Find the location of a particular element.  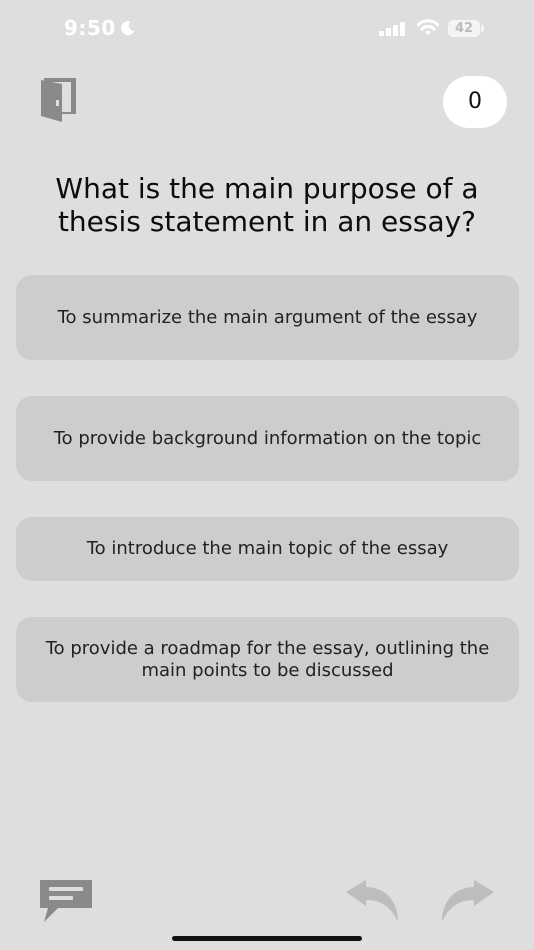

answer-option-label: To introduce the main topic of the essay is located at coordinates (267, 548).